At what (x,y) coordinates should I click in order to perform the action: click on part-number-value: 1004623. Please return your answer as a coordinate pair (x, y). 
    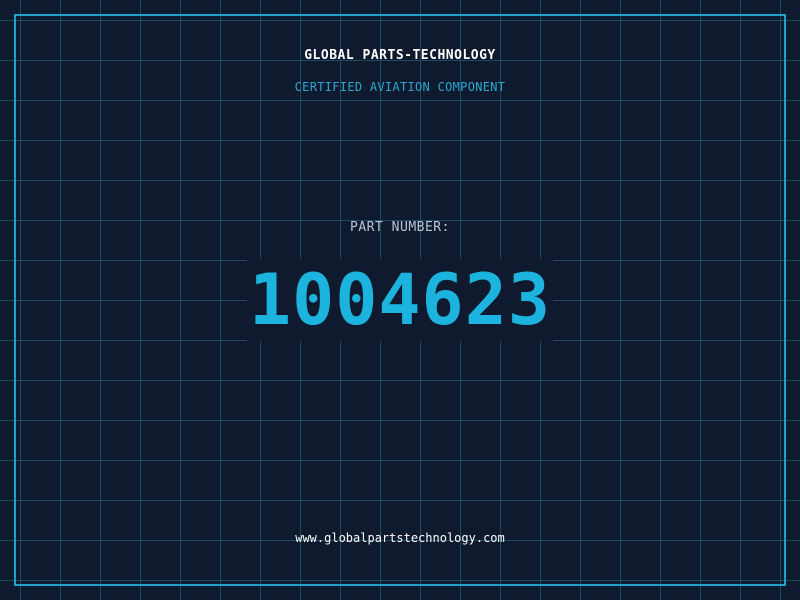
    Looking at the image, I should click on (400, 300).